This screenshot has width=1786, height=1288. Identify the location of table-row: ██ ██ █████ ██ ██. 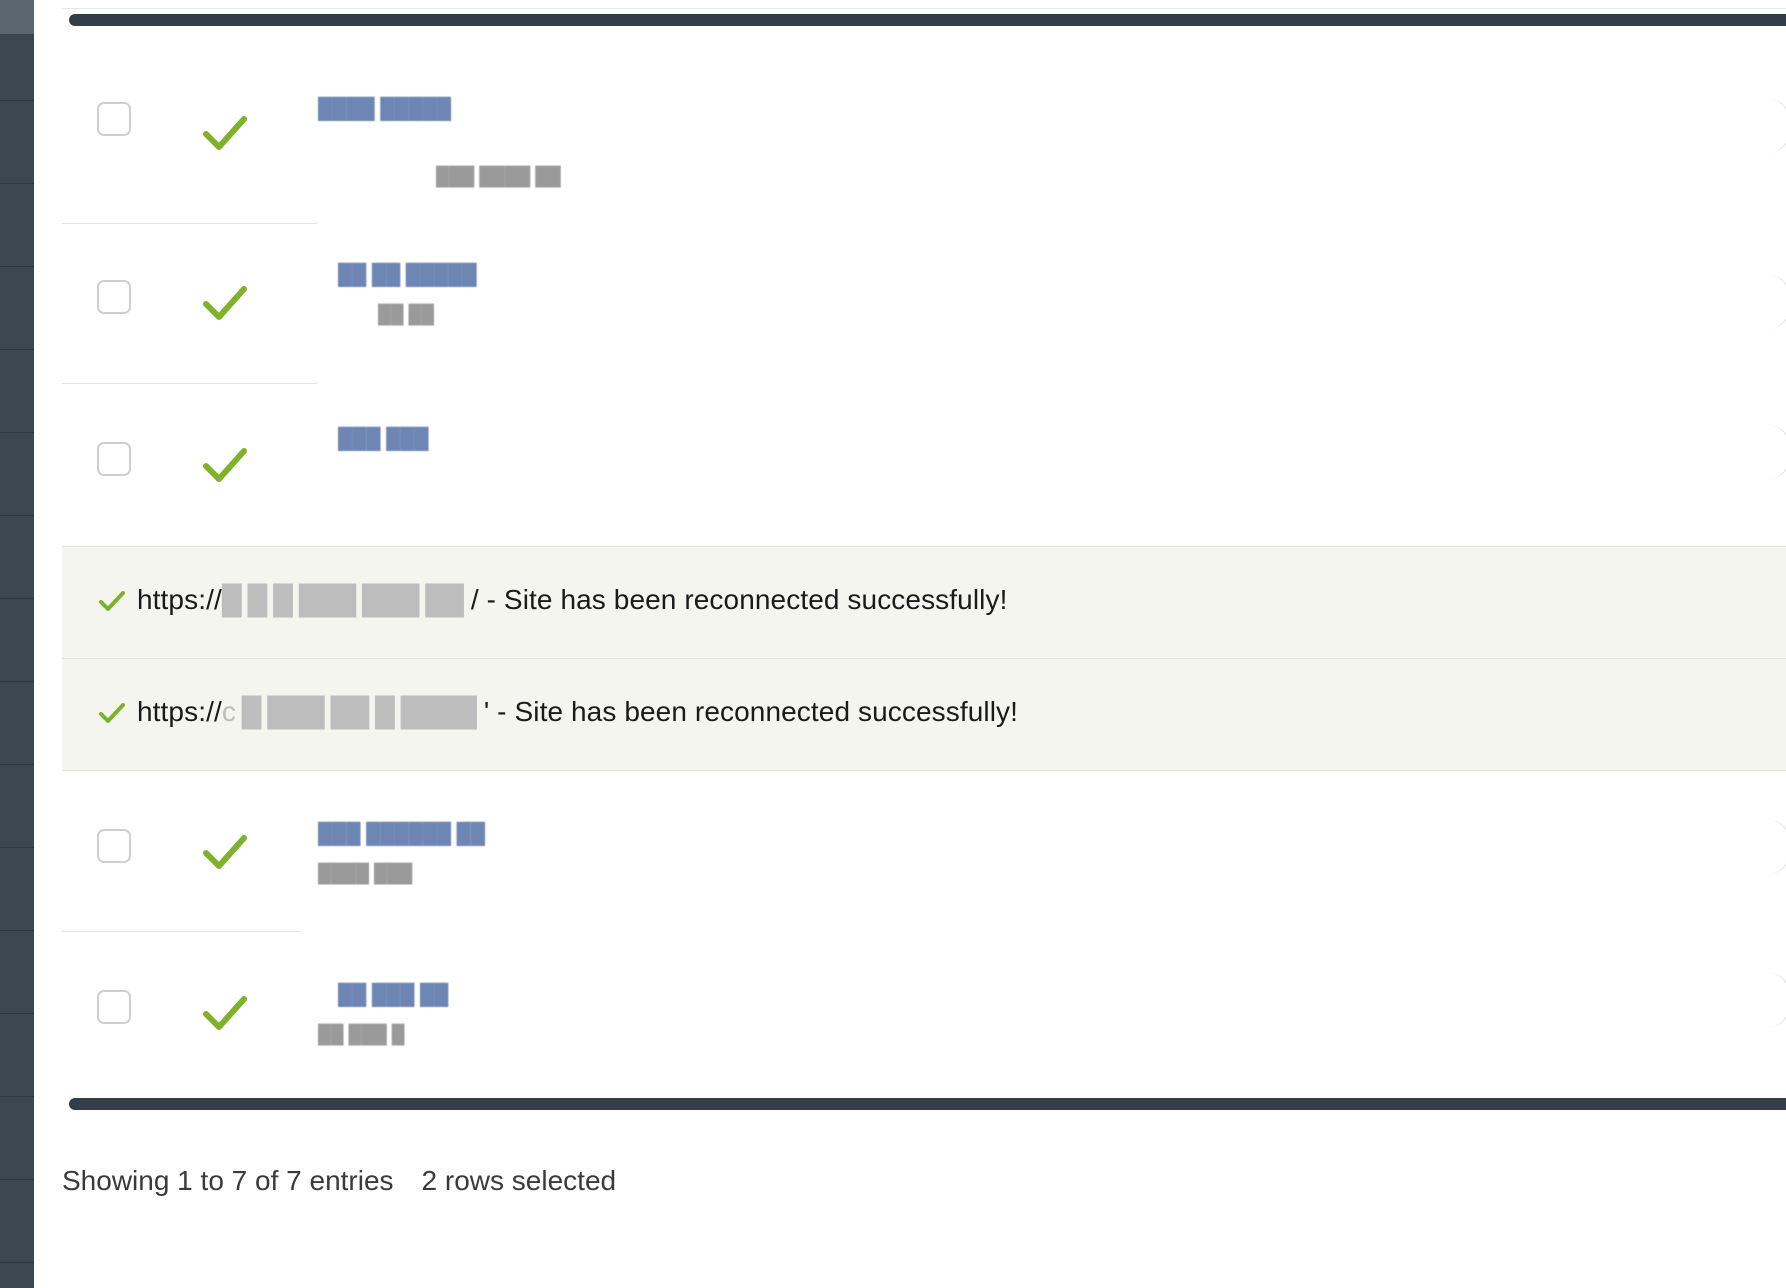
(924, 304).